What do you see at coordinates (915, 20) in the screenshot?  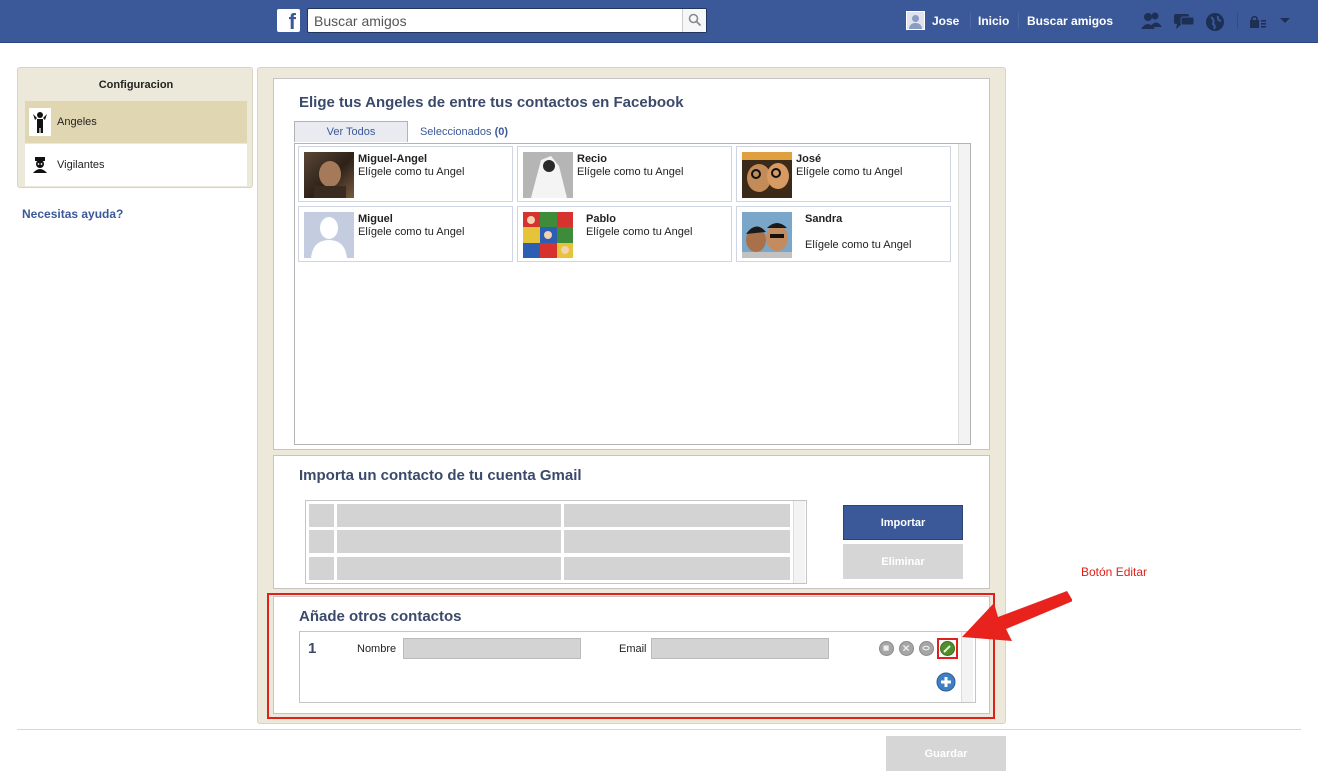 I see `avatar` at bounding box center [915, 20].